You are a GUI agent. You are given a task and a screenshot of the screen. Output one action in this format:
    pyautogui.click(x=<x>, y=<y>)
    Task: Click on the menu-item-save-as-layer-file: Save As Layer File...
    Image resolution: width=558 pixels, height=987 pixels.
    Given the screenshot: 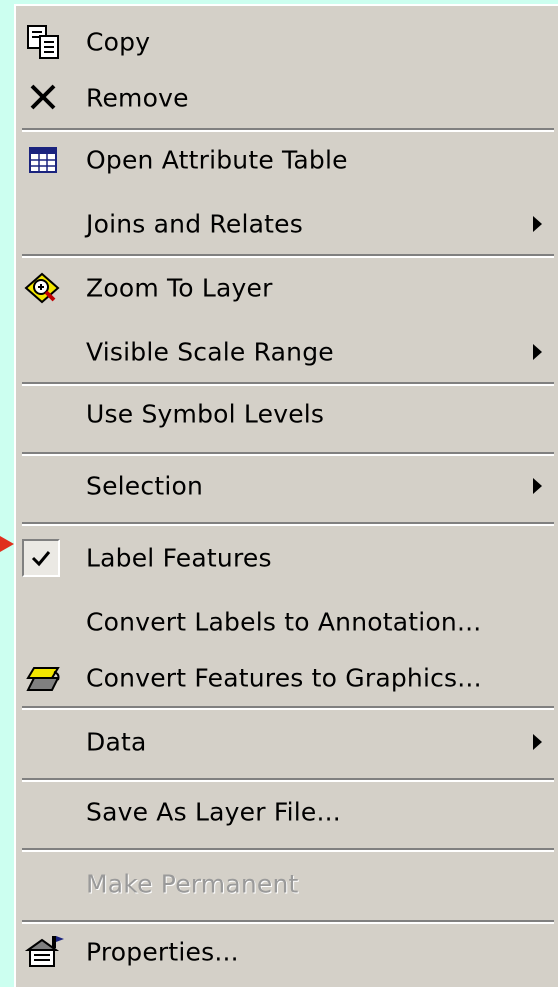 What is the action you would take?
    pyautogui.click(x=287, y=812)
    